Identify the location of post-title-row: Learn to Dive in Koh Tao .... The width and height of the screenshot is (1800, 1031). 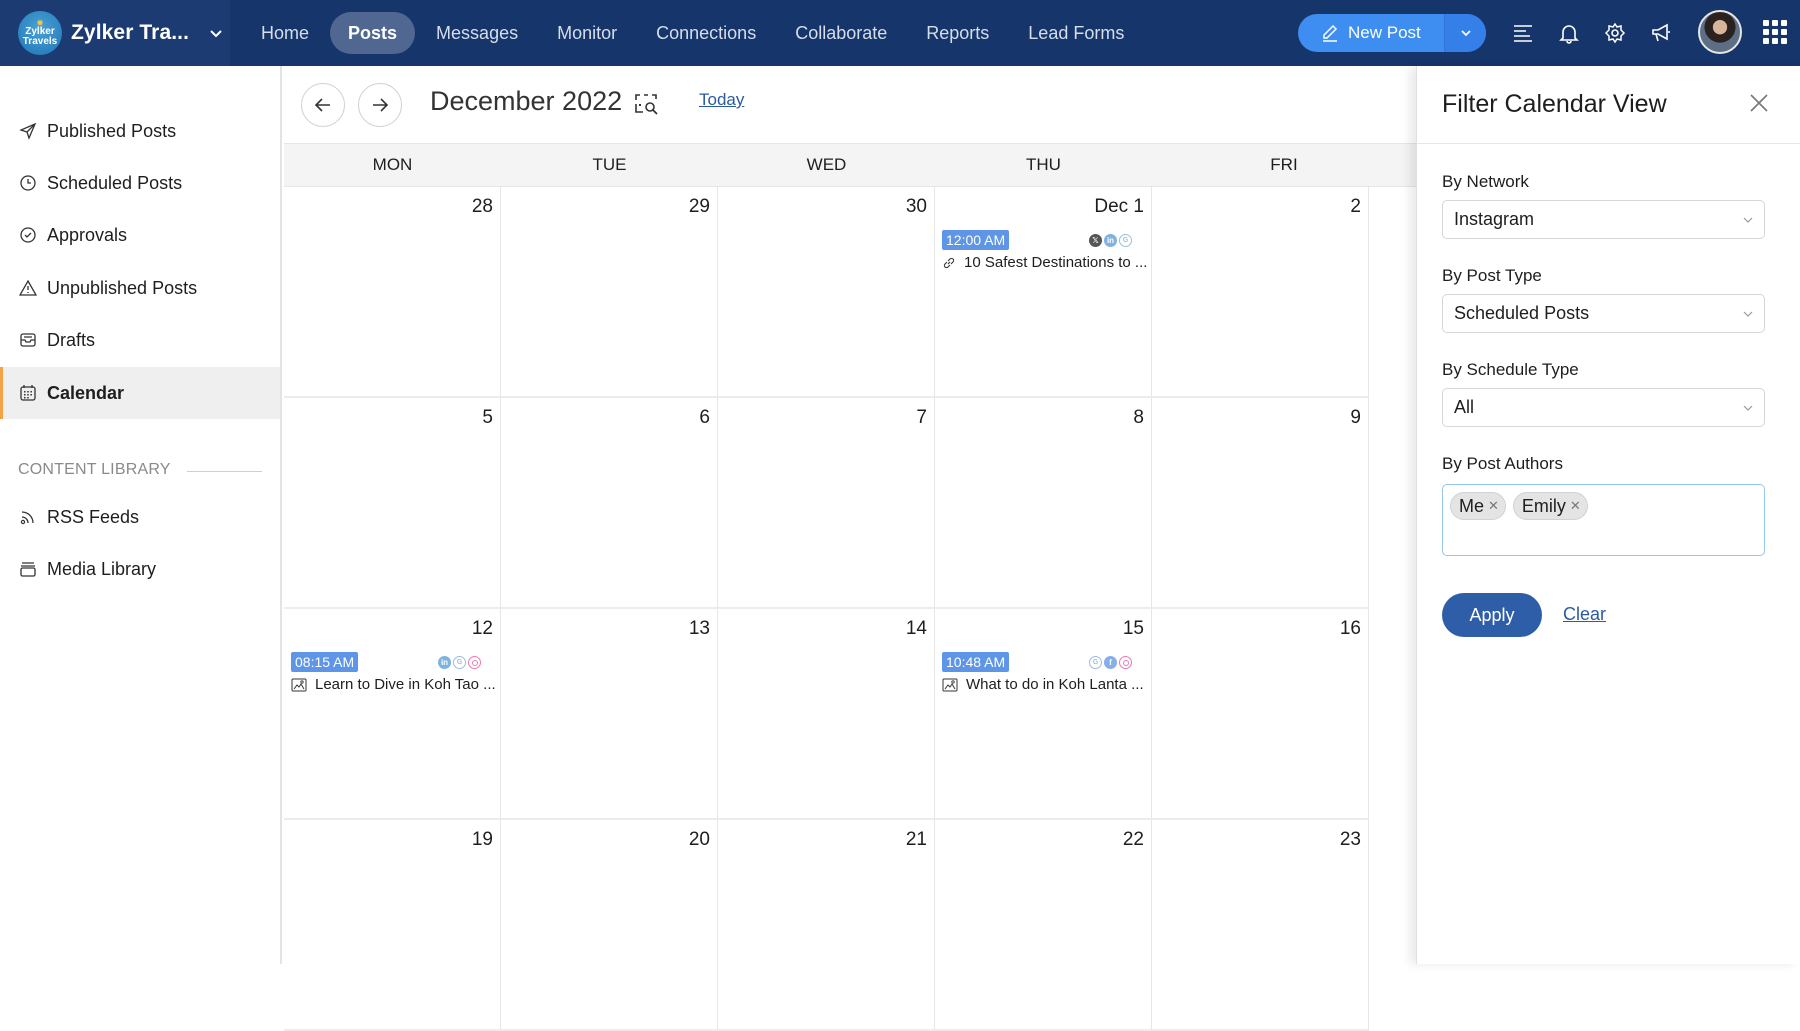
(393, 684).